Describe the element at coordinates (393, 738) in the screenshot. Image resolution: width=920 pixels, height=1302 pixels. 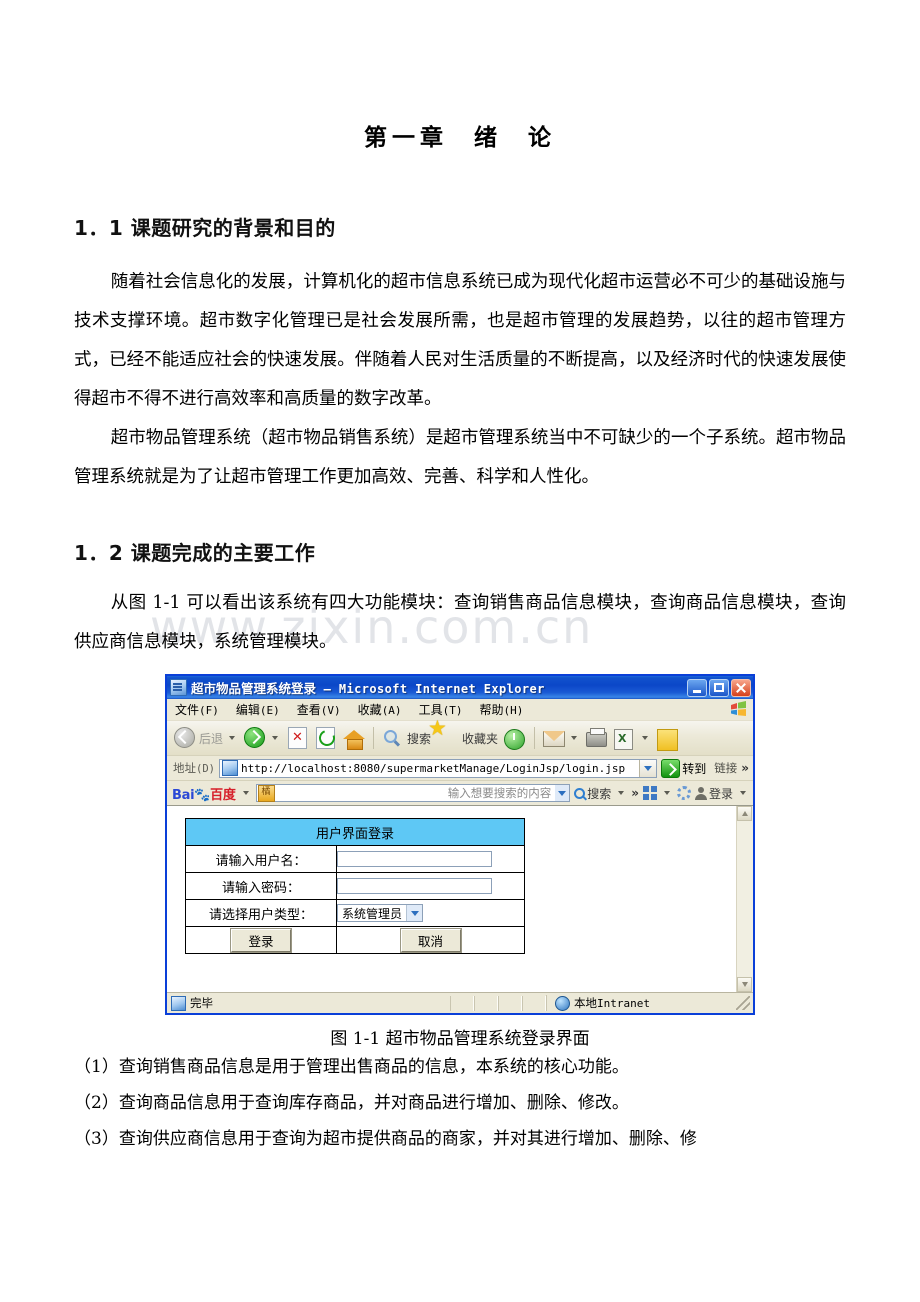
I see `search-icon` at that location.